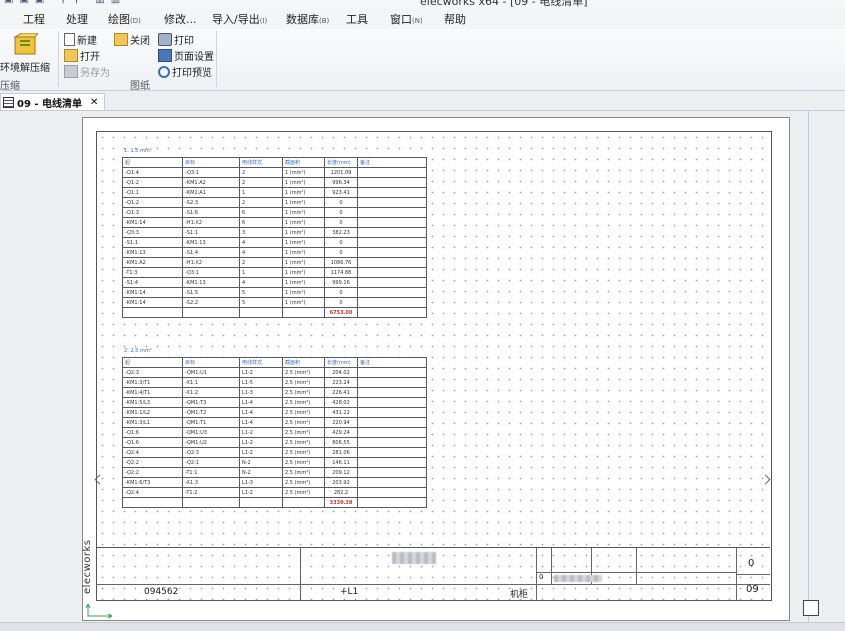 This screenshot has width=845, height=631. What do you see at coordinates (152, 232) in the screenshot?
I see `table-cell: -Q3:3` at bounding box center [152, 232].